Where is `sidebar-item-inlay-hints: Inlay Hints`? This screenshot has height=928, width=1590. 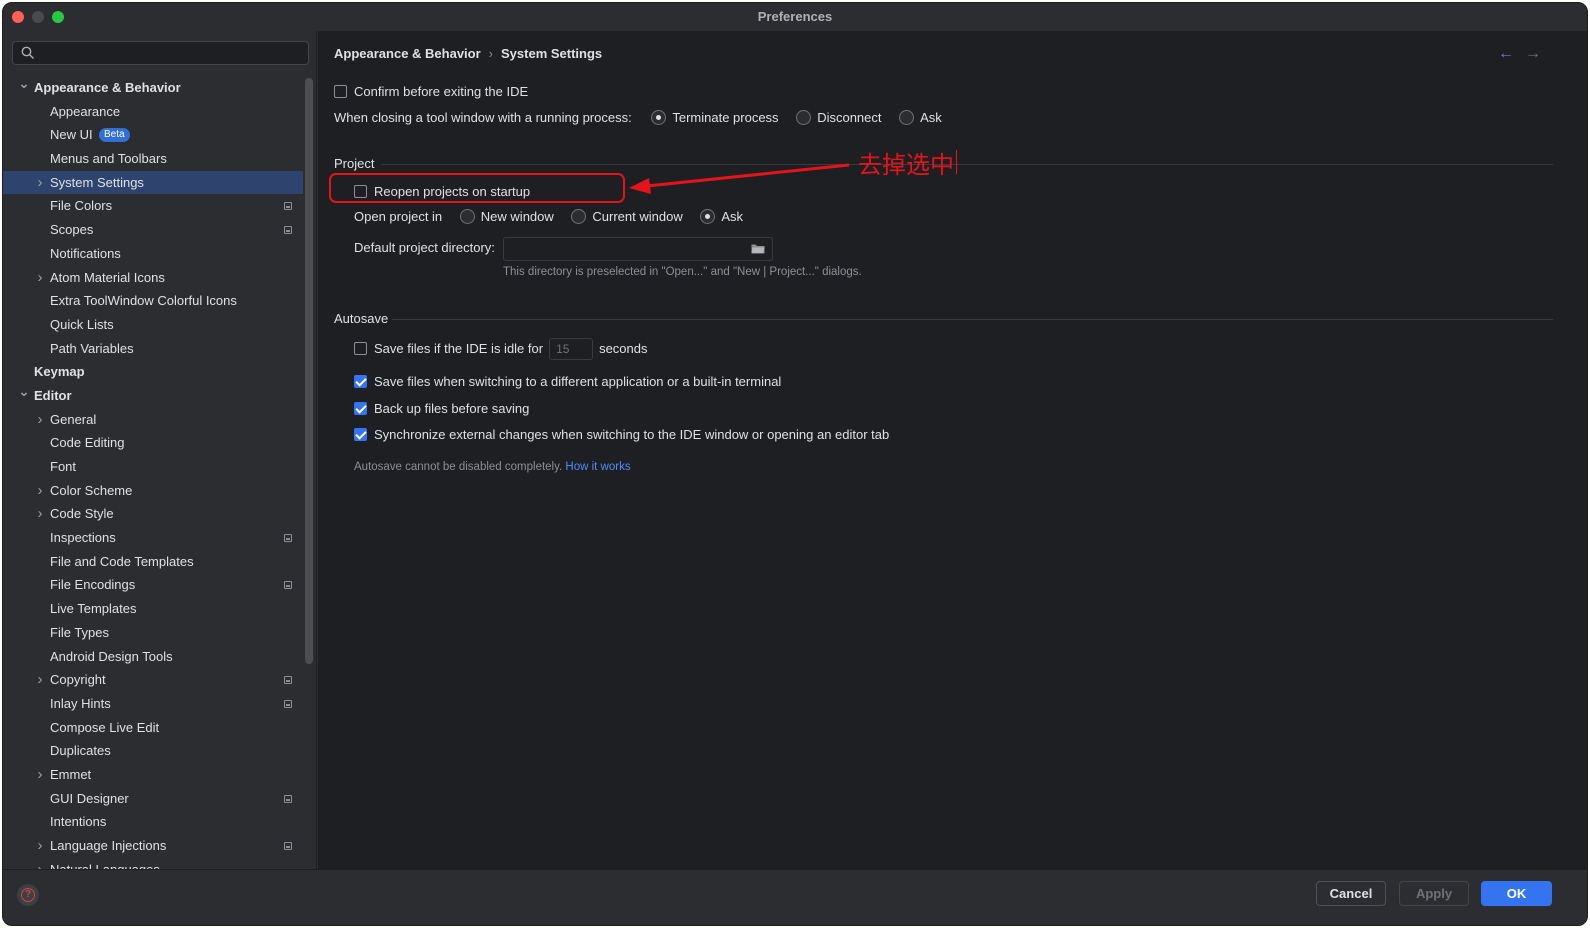
sidebar-item-inlay-hints: Inlay Hints is located at coordinates (153, 704).